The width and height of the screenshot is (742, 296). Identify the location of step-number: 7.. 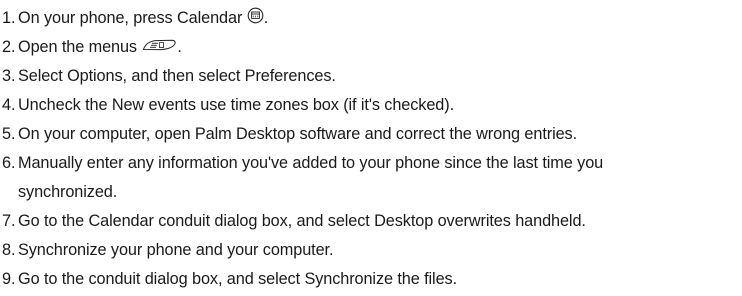
(9, 221).